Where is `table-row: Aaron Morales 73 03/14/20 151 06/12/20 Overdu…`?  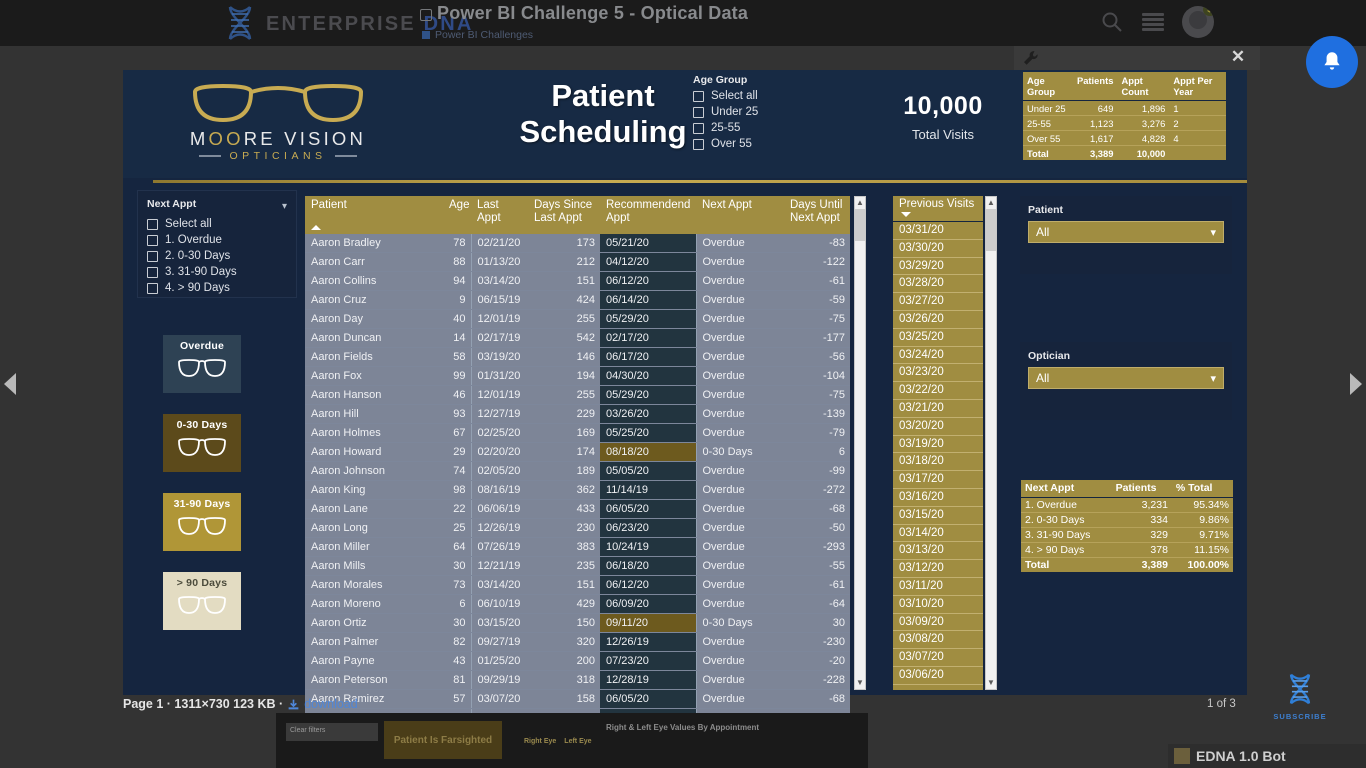 table-row: Aaron Morales 73 03/14/20 151 06/12/20 Overdu… is located at coordinates (577, 585).